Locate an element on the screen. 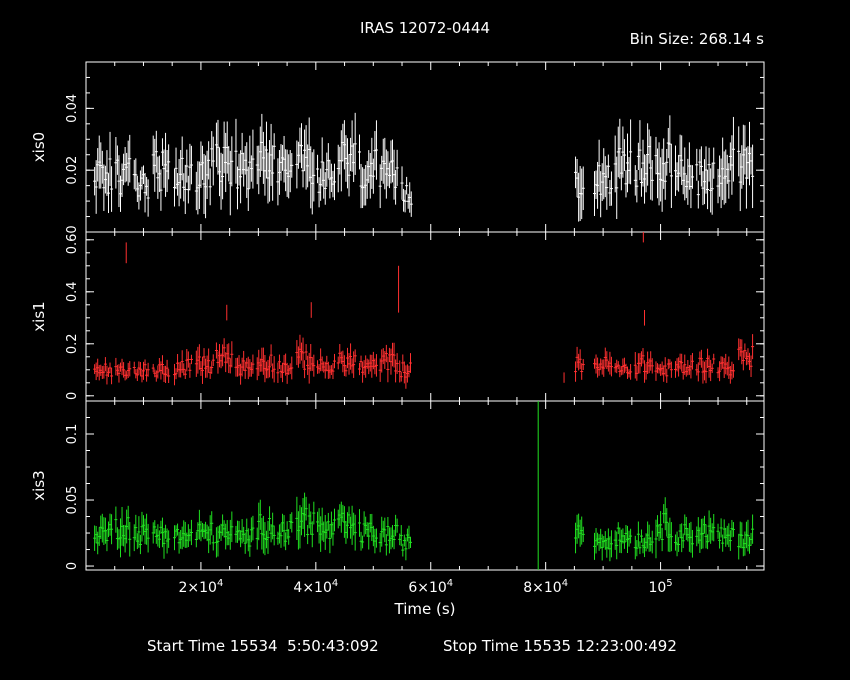 The height and width of the screenshot is (680, 850). x-tick-label: 4×104 is located at coordinates (315, 587).